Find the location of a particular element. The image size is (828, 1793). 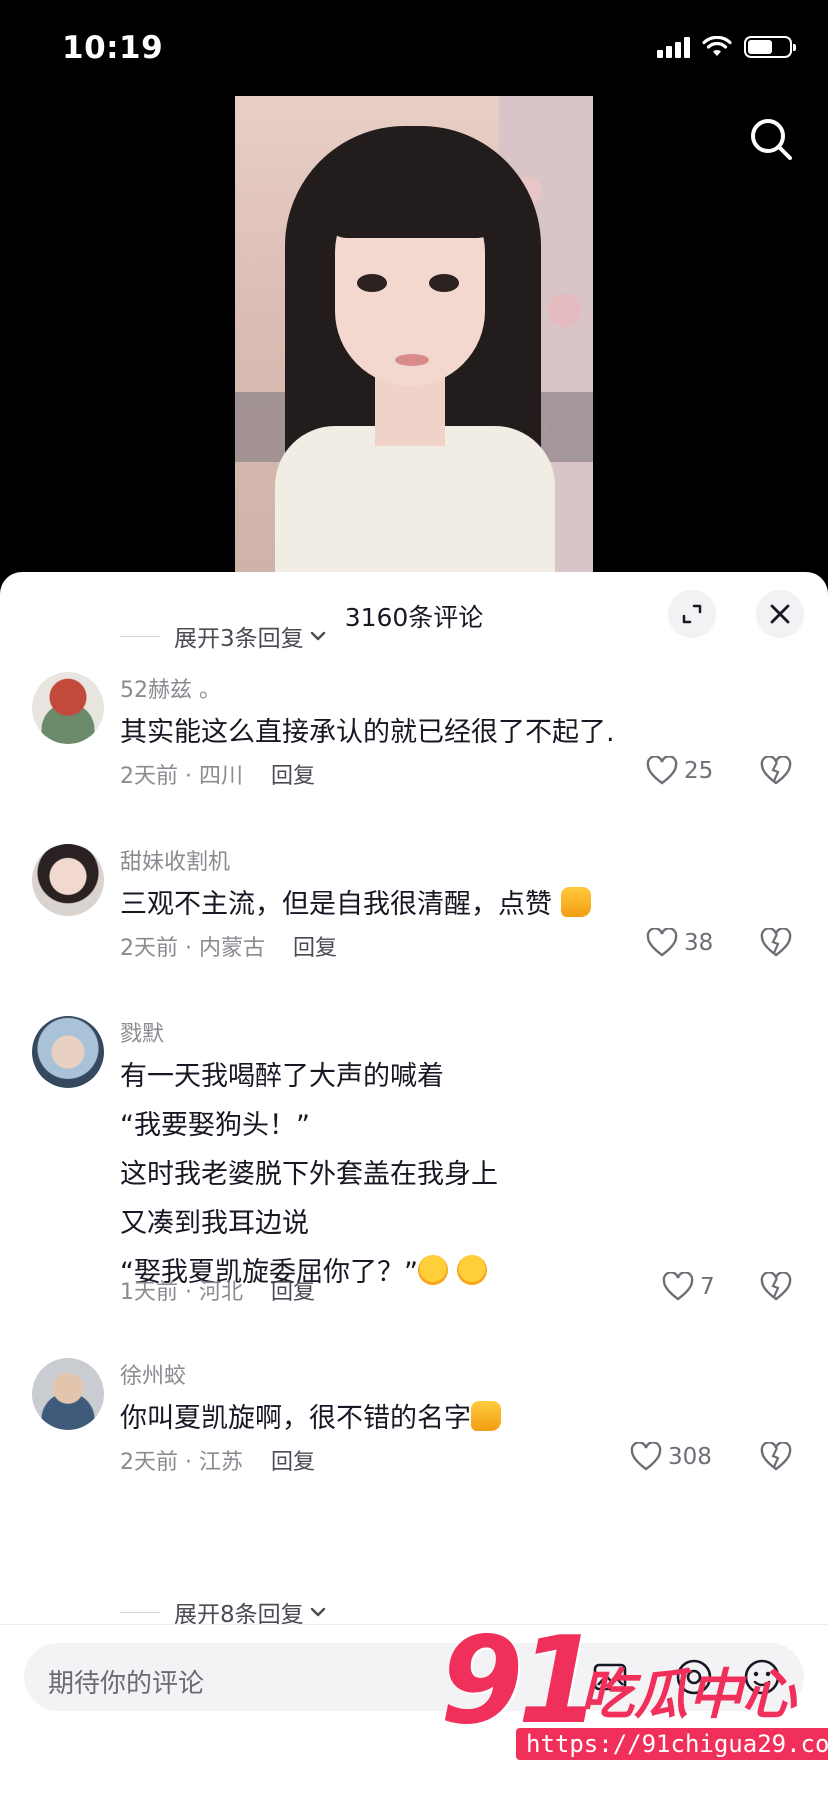

comment-input-bar: 期待你的评论 is located at coordinates (414, 1708).